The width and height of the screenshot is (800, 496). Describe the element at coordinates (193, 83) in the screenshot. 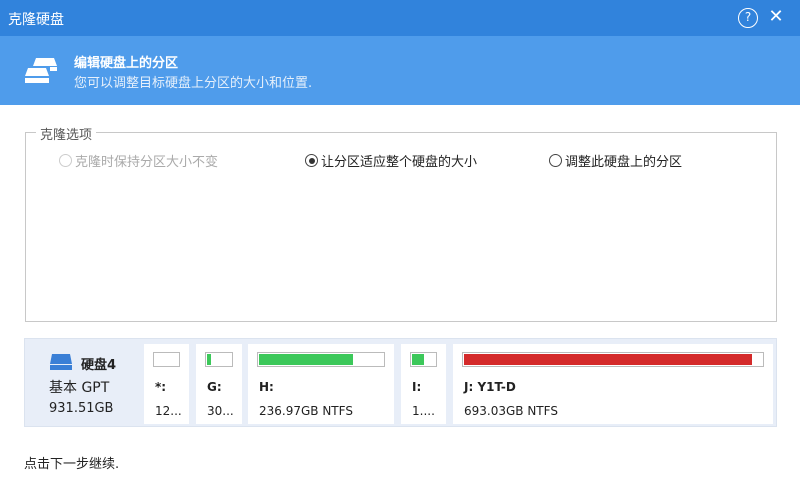

I see `header-subtitle: 您可以调整目标硬盘上分区的大小和位置.` at that location.